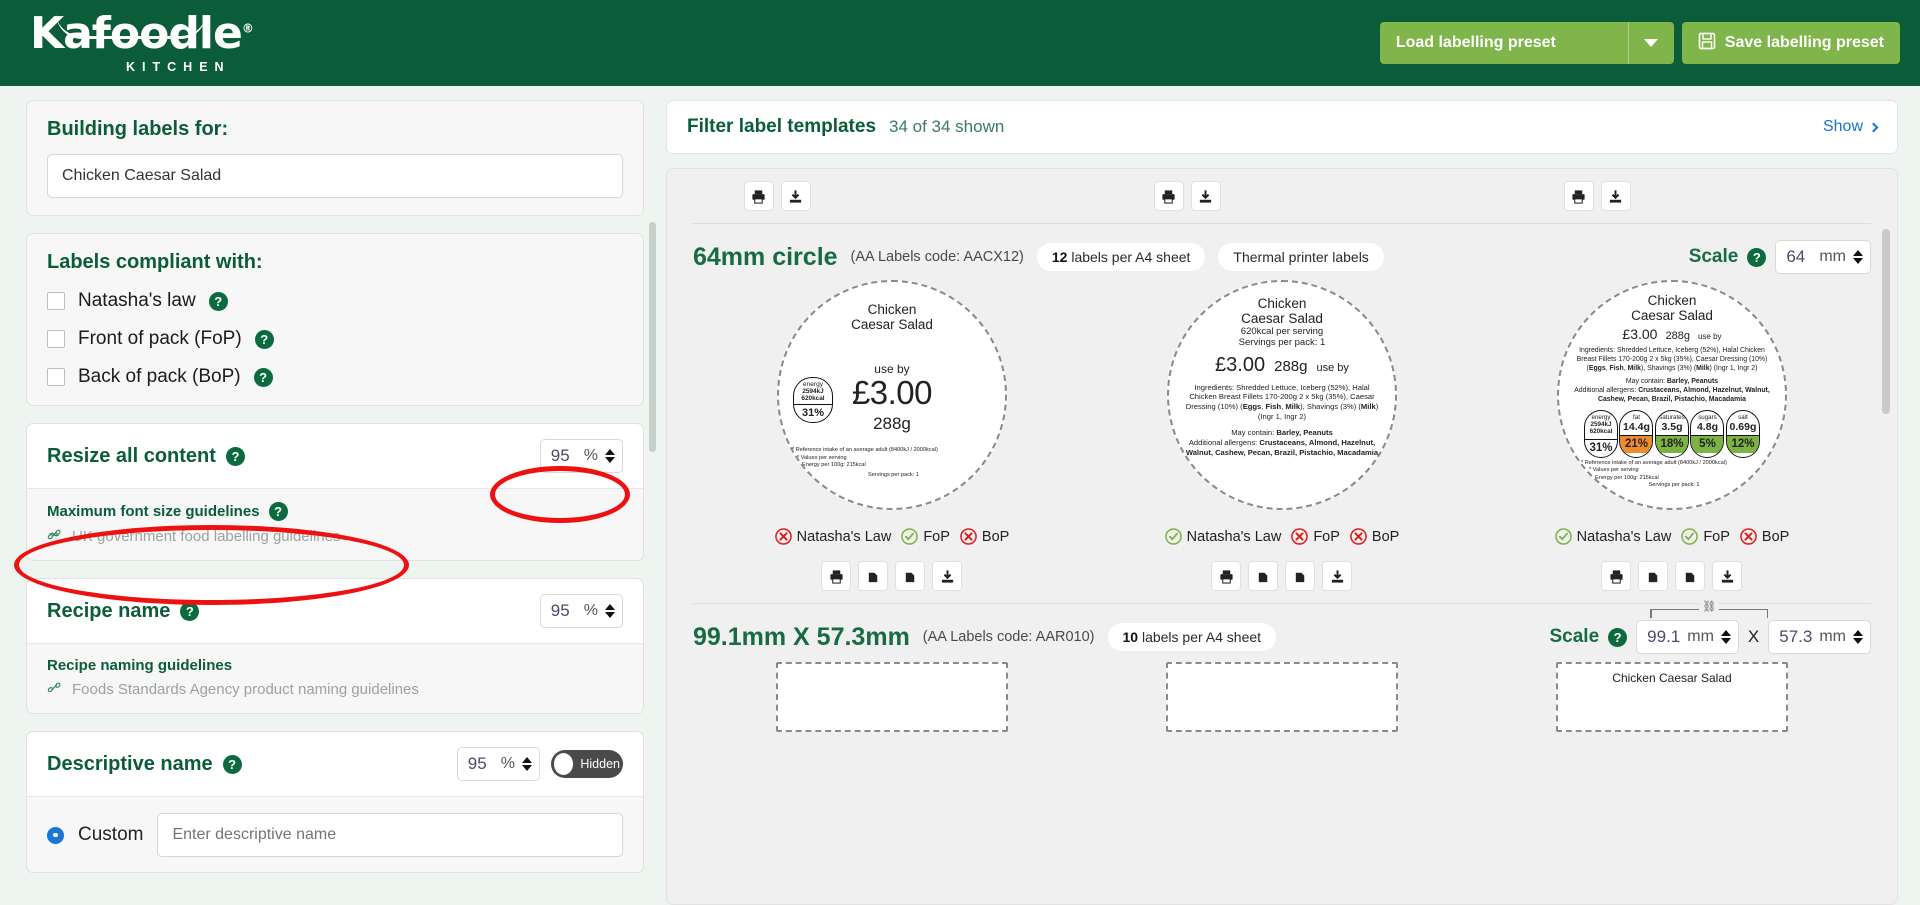 The height and width of the screenshot is (905, 1920). Describe the element at coordinates (1790, 43) in the screenshot. I see `save-labelling-preset-button: Save labelling preset` at that location.